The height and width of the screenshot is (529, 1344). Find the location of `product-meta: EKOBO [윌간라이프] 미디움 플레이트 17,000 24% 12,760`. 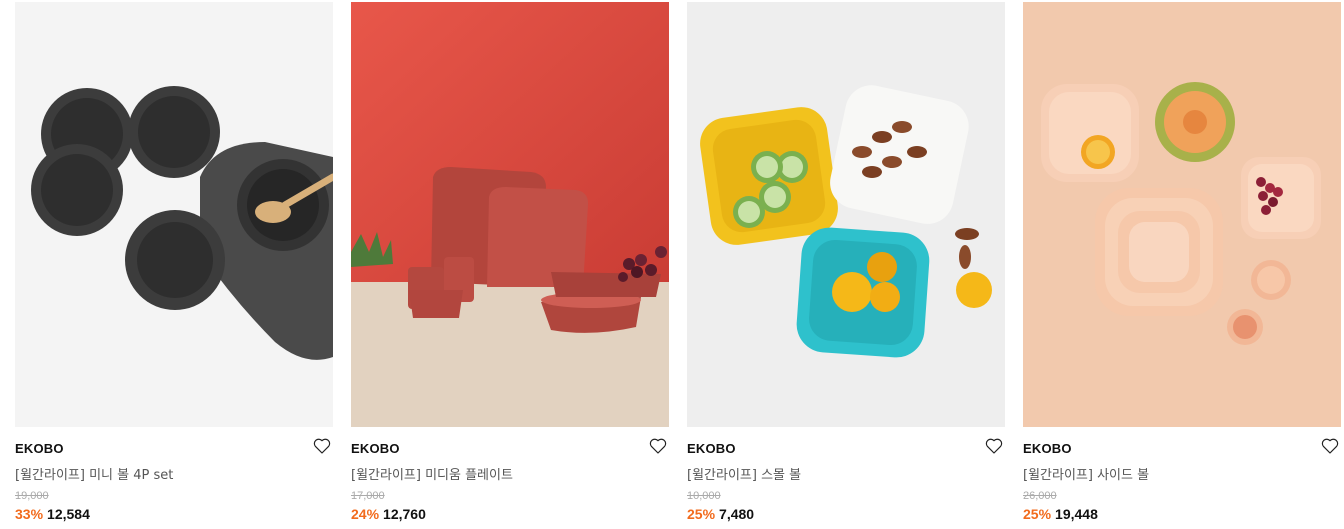

product-meta: EKOBO [윌간라이프] 미디움 플레이트 17,000 24% 12,760 is located at coordinates (510, 477).